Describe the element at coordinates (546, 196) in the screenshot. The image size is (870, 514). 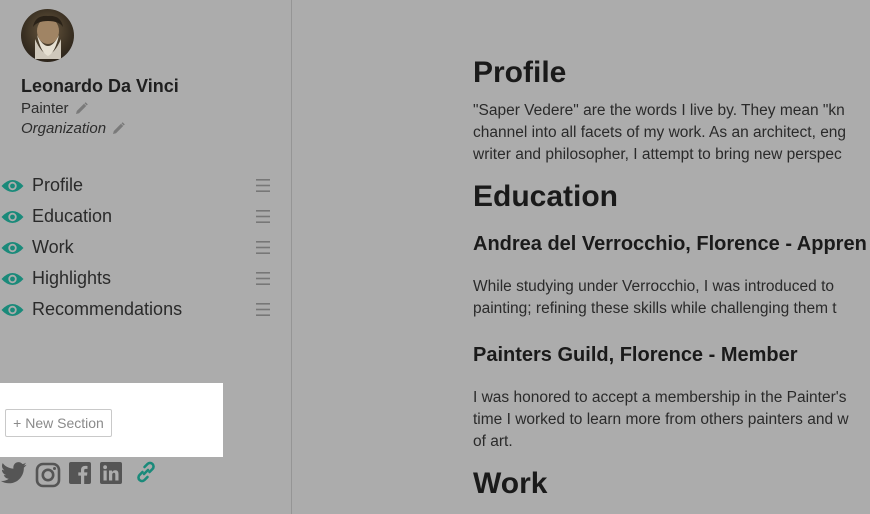
I see `education-heading: Education` at that location.